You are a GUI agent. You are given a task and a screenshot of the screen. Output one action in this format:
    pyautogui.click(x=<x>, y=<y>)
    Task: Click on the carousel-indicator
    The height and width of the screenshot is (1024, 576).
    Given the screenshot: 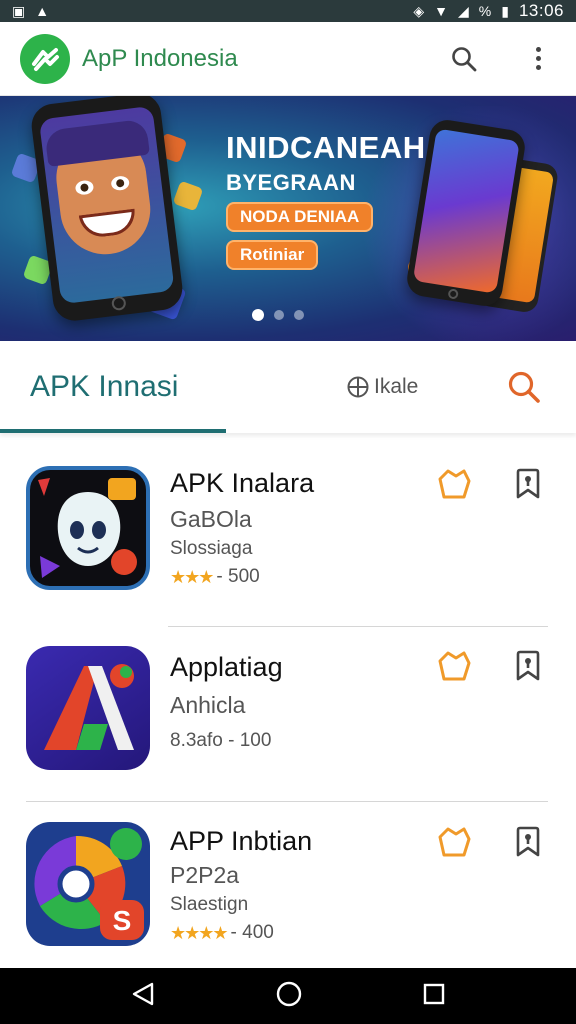 What is the action you would take?
    pyautogui.click(x=278, y=315)
    